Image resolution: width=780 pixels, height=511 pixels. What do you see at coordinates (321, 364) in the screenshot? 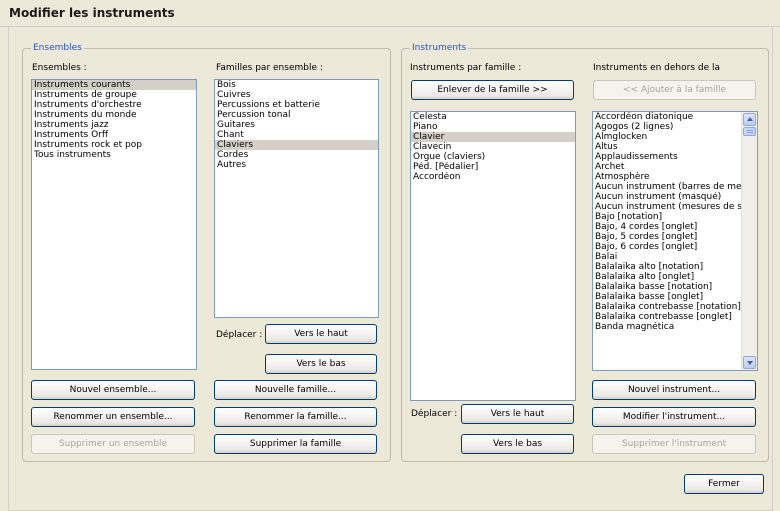
I see `family-move-down-button: Vers le bas` at bounding box center [321, 364].